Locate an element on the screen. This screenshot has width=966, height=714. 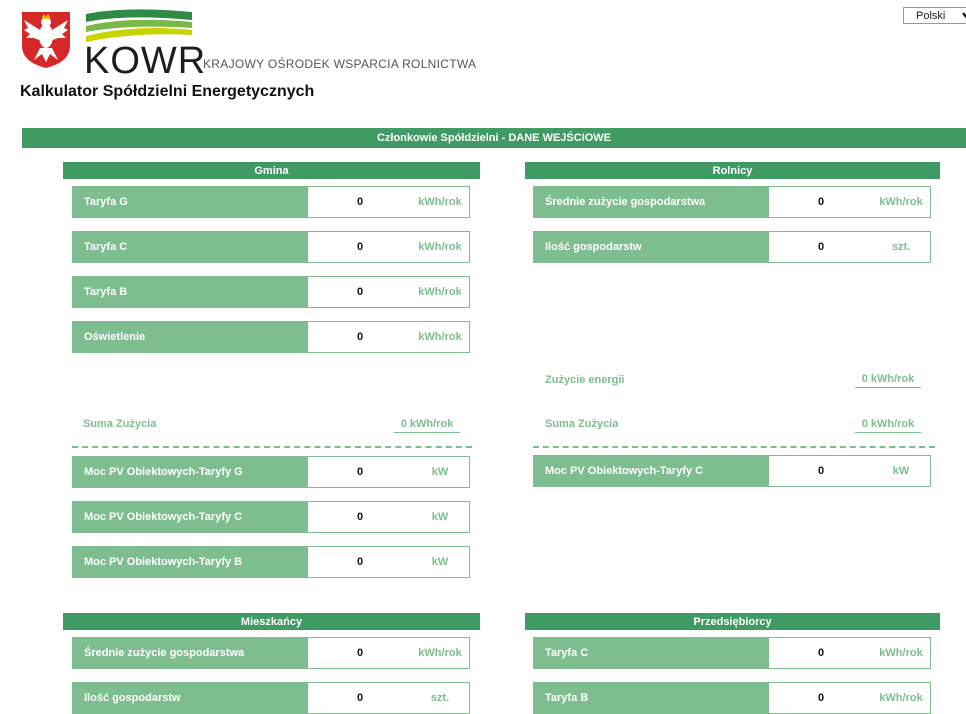
gmina-row-taryfa-g: Taryfa G 0 kWh/rok is located at coordinates (271, 202).